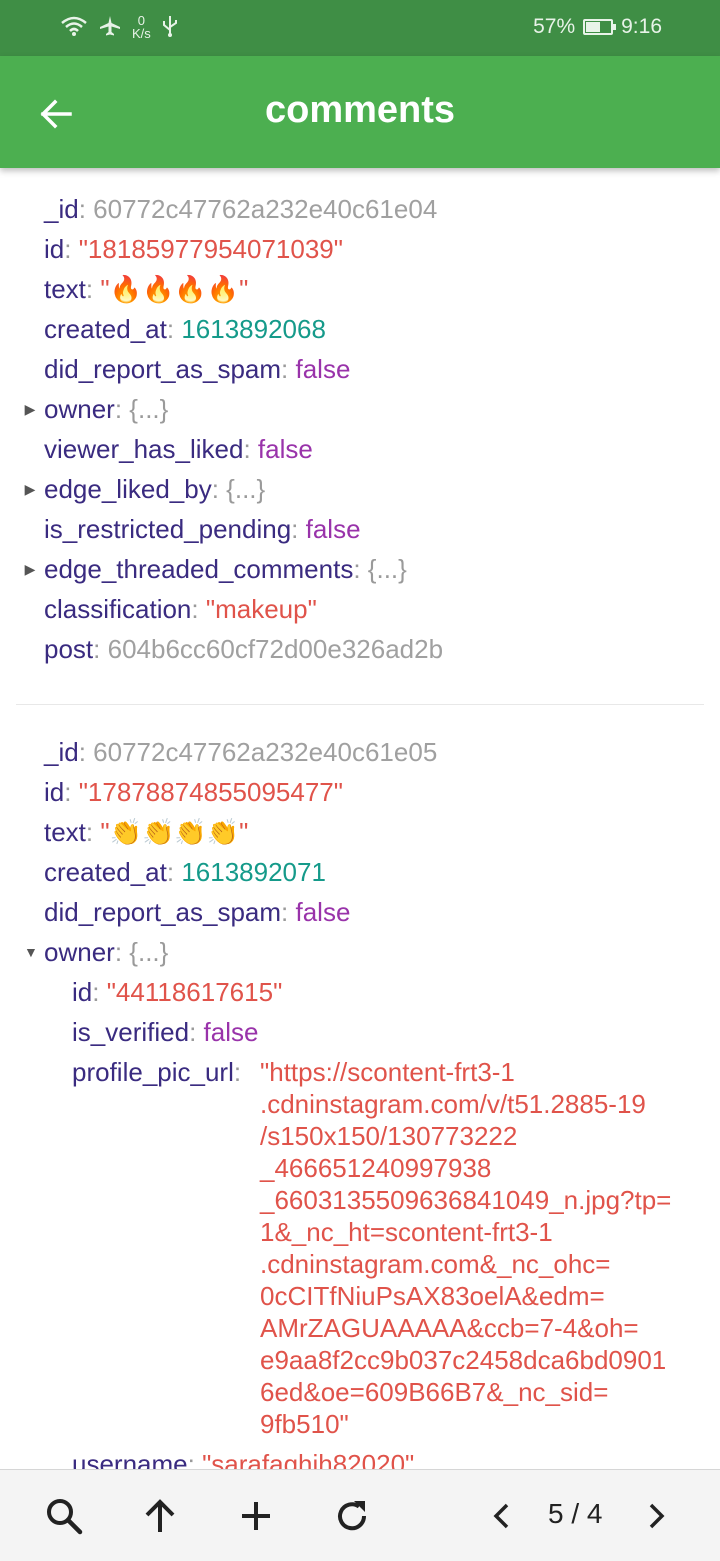 This screenshot has width=720, height=1561. What do you see at coordinates (165, 1032) in the screenshot?
I see `tree-row-is-verified: is_verified: false` at bounding box center [165, 1032].